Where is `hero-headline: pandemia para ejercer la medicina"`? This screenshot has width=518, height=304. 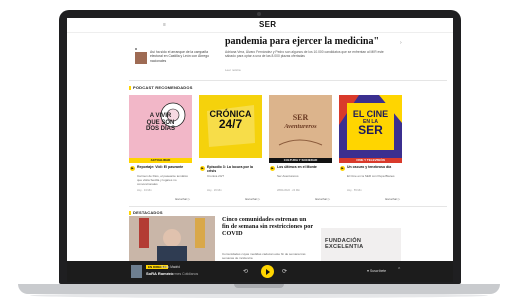 hero-headline: pandemia para ejercer la medicina" is located at coordinates (310, 41).